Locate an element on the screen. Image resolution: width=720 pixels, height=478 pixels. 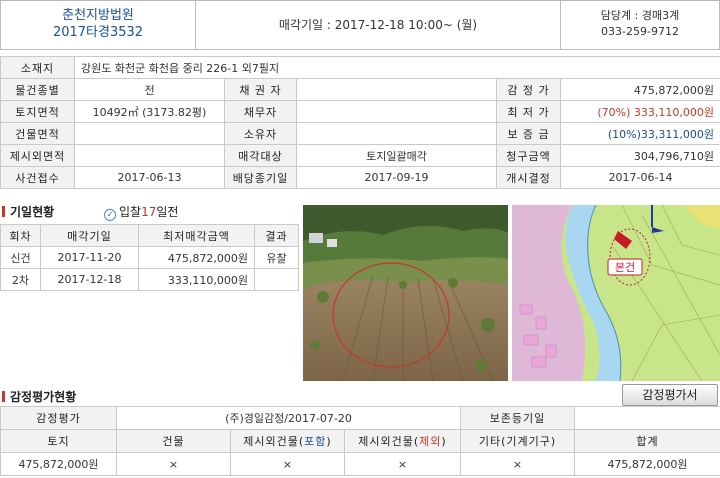
sale-date: 매각기일 : 2017-12-18 10:00~ (월) is located at coordinates (378, 25).